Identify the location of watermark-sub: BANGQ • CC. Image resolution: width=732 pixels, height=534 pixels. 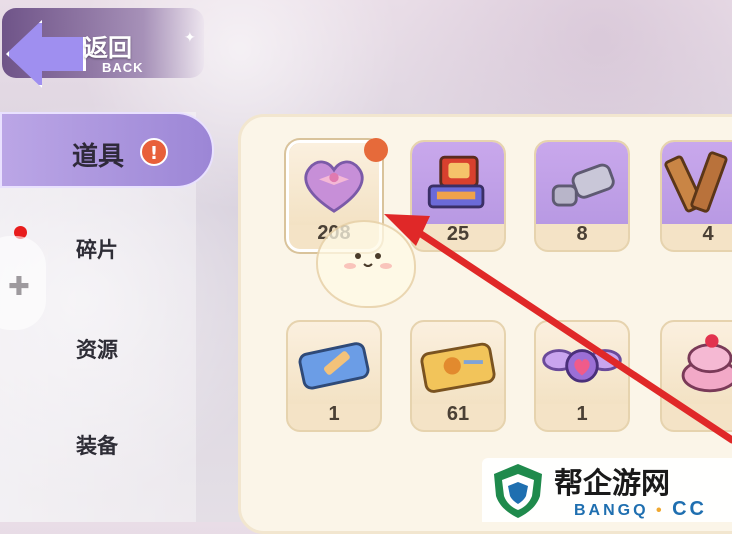
(640, 509).